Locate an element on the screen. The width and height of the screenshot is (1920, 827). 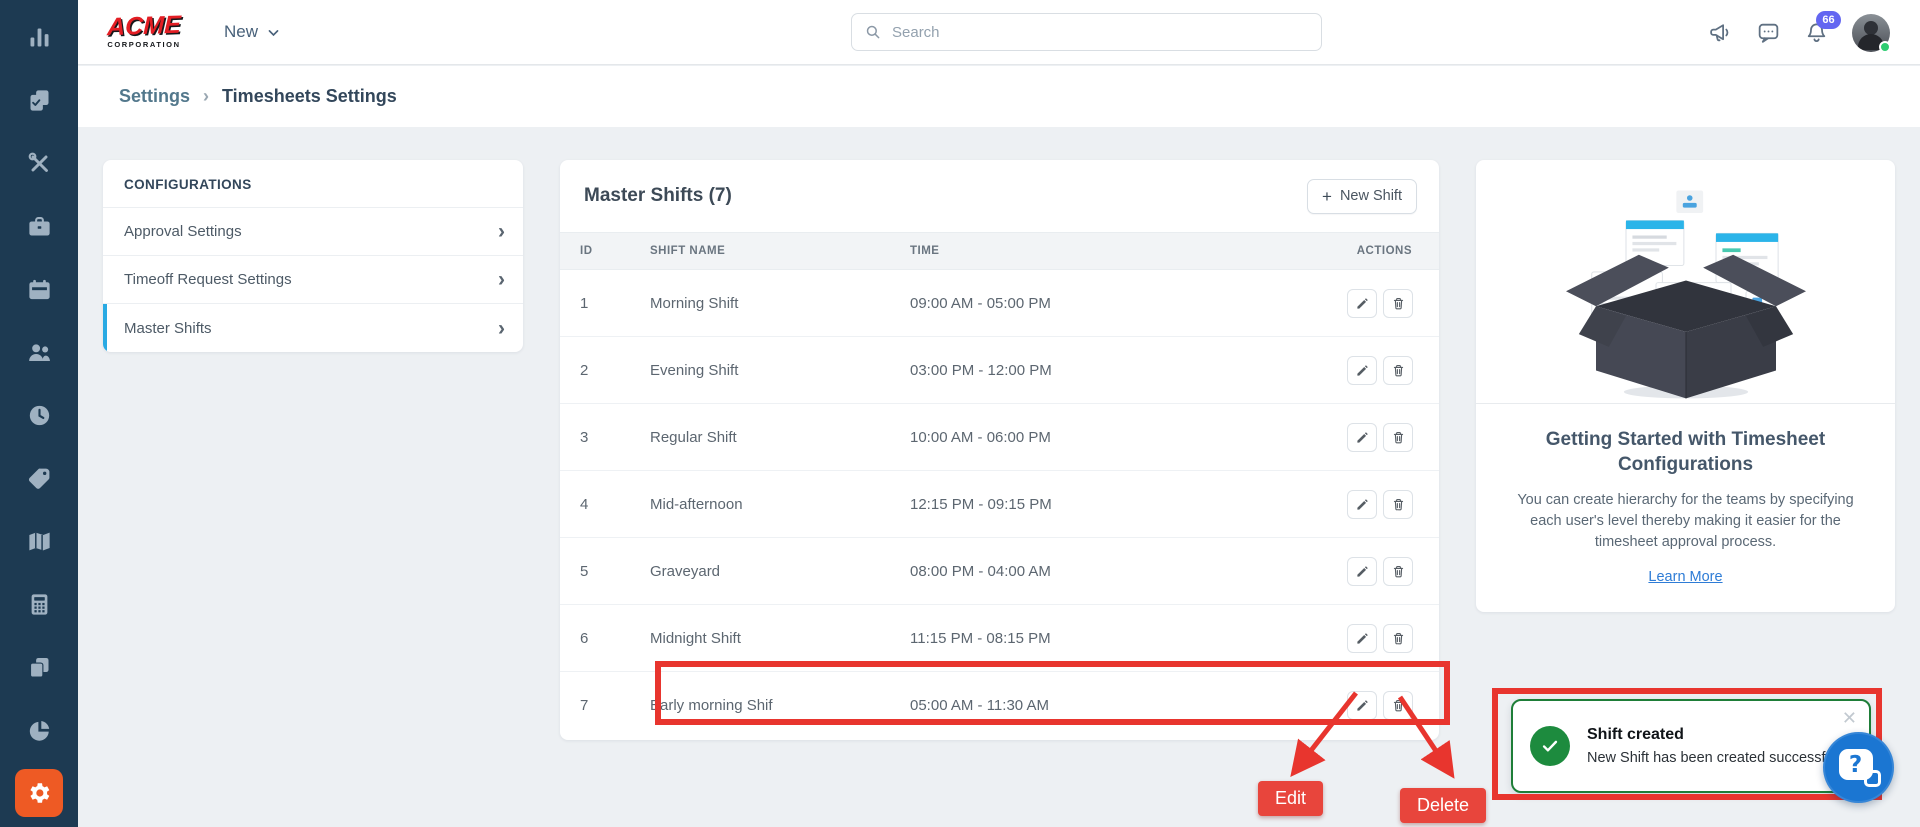
table-row-shift-2: 2 Evening Shift 03:00 PM - 12:00 PM is located at coordinates (999, 370).